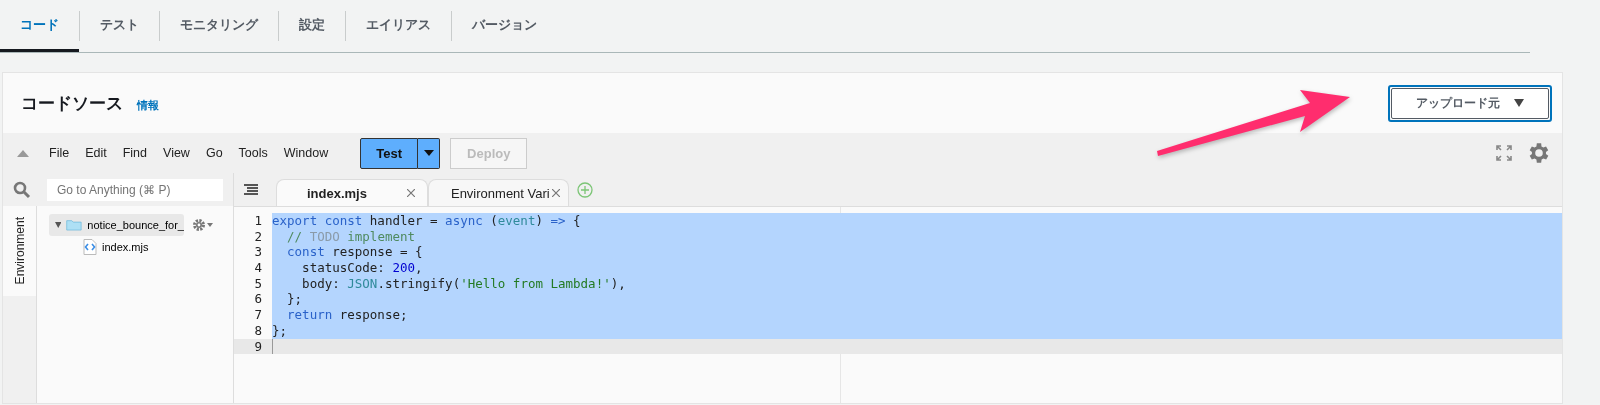  What do you see at coordinates (135, 189) in the screenshot?
I see `search-field: Go to Anything (⌘ P)` at bounding box center [135, 189].